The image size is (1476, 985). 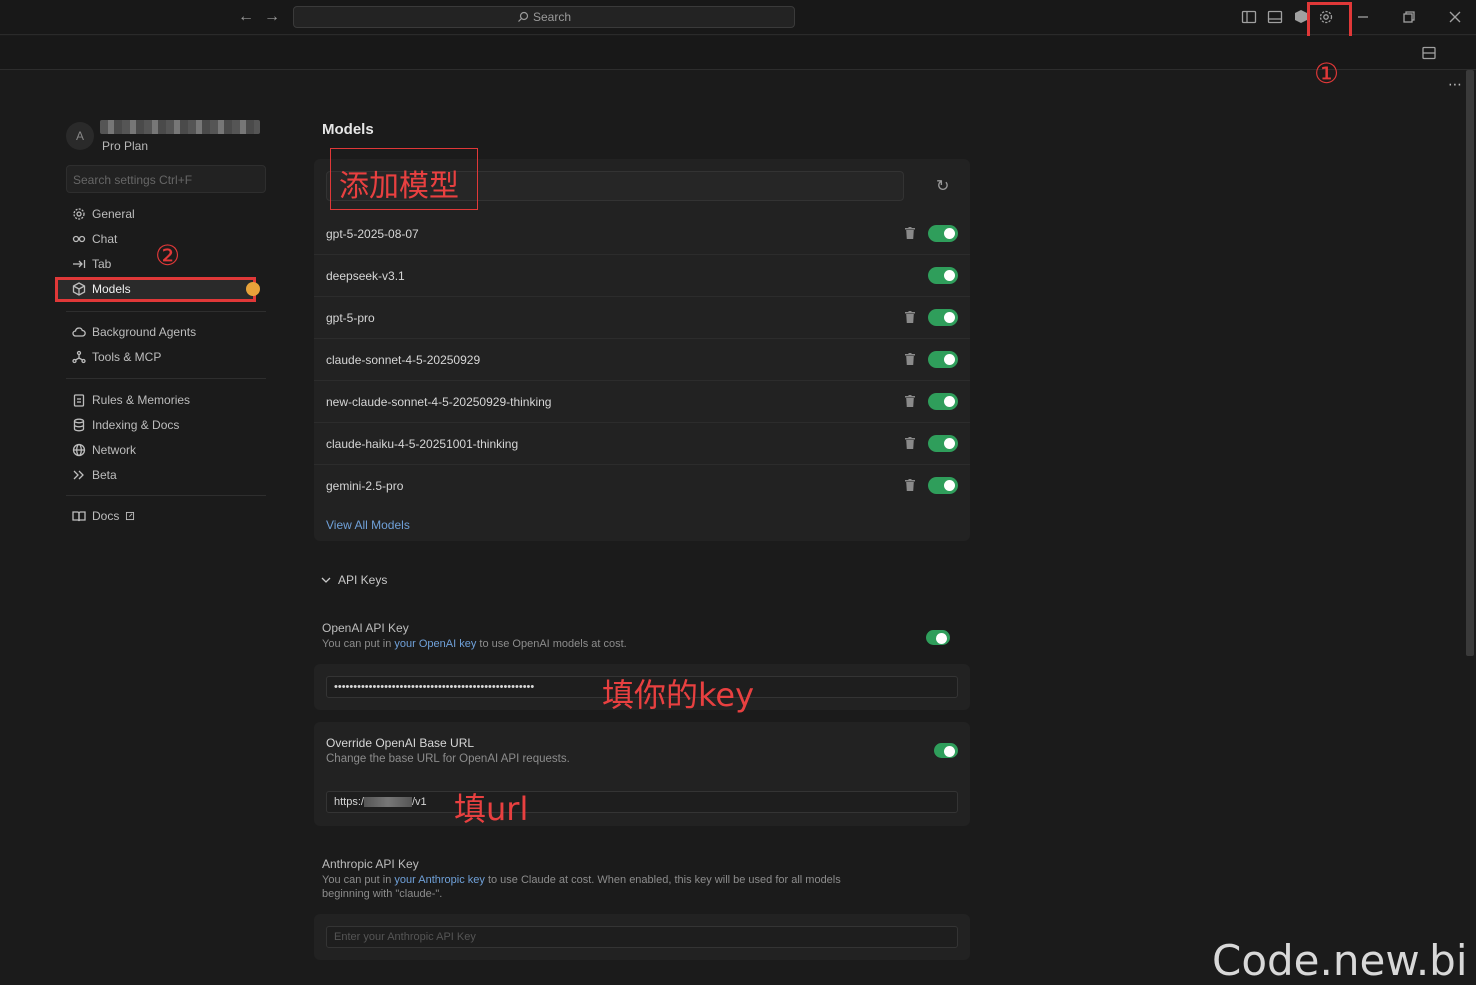 What do you see at coordinates (136, 425) in the screenshot?
I see `sidebar-item-label: Indexing & Docs` at bounding box center [136, 425].